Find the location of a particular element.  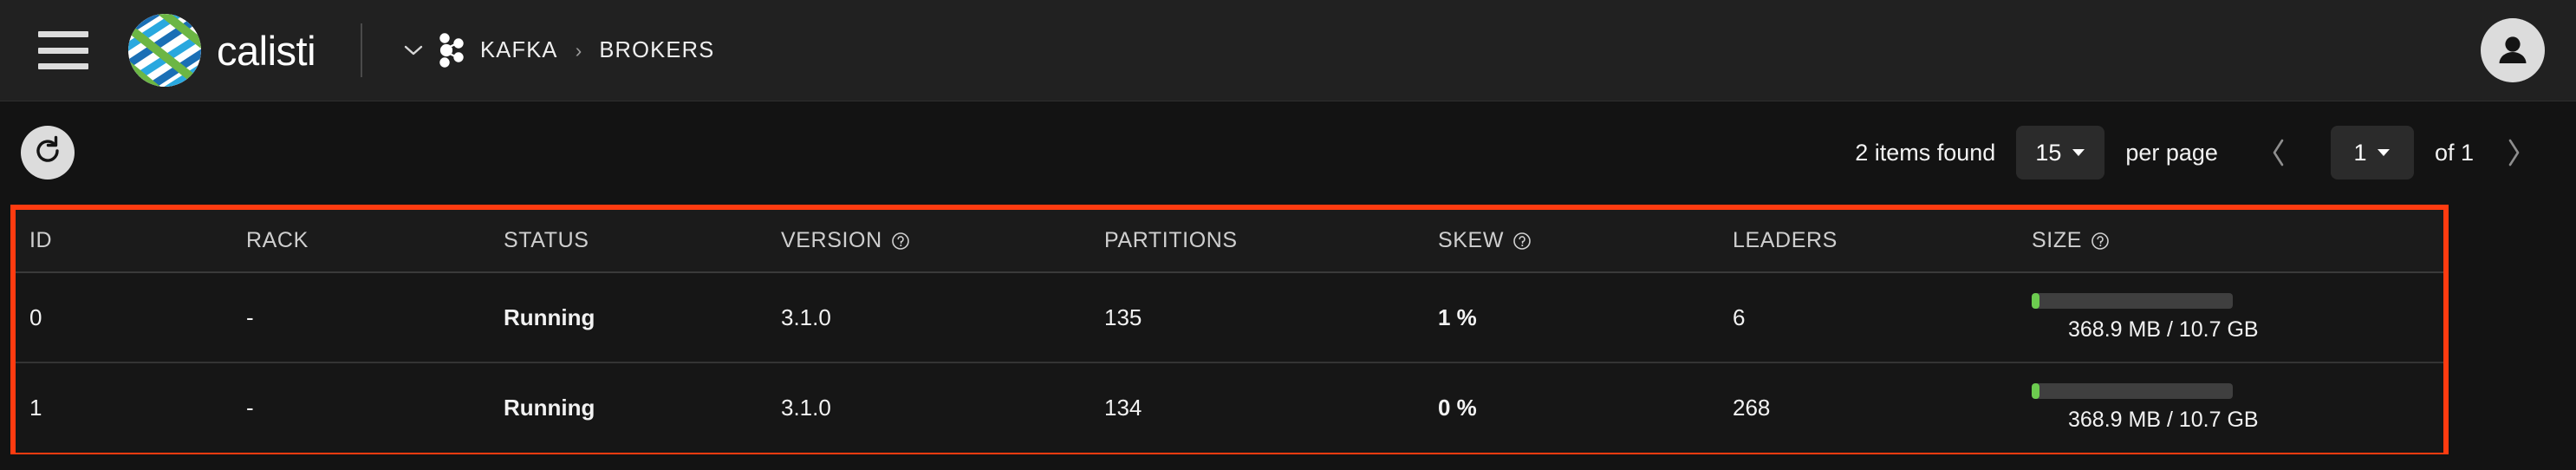

per-page-label: per page is located at coordinates (2171, 152).